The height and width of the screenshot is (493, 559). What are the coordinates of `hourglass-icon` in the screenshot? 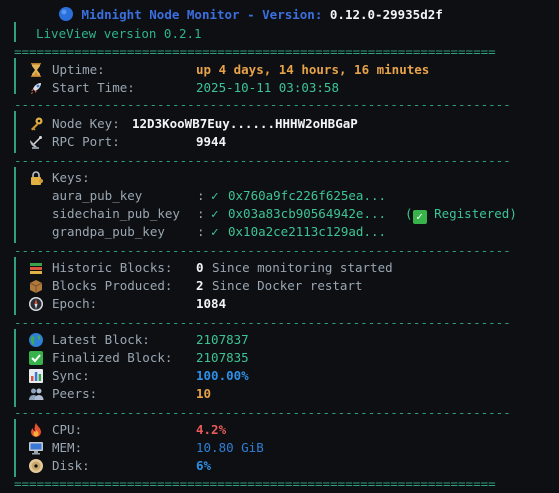 It's located at (36, 70).